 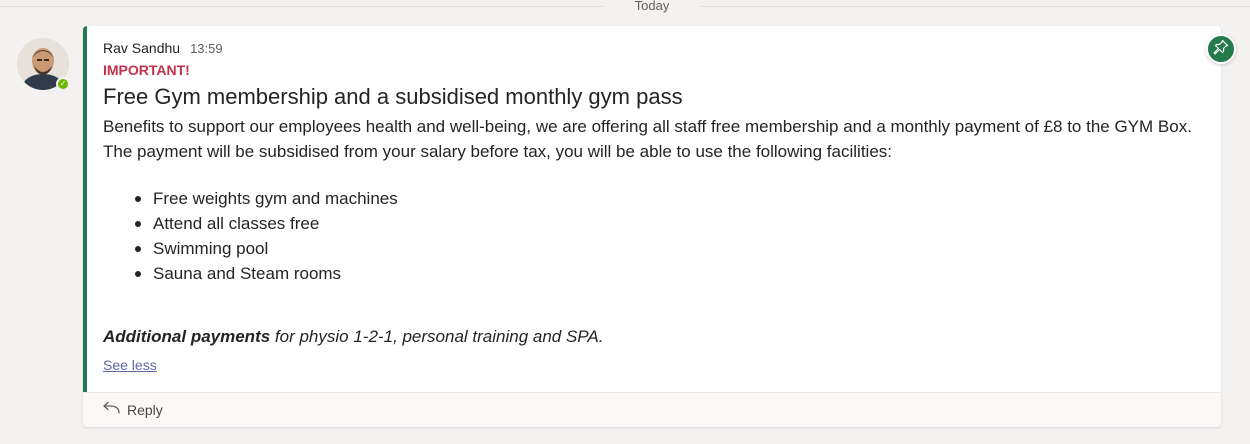 I want to click on list-item: Free weights gym and machines, so click(x=658, y=198).